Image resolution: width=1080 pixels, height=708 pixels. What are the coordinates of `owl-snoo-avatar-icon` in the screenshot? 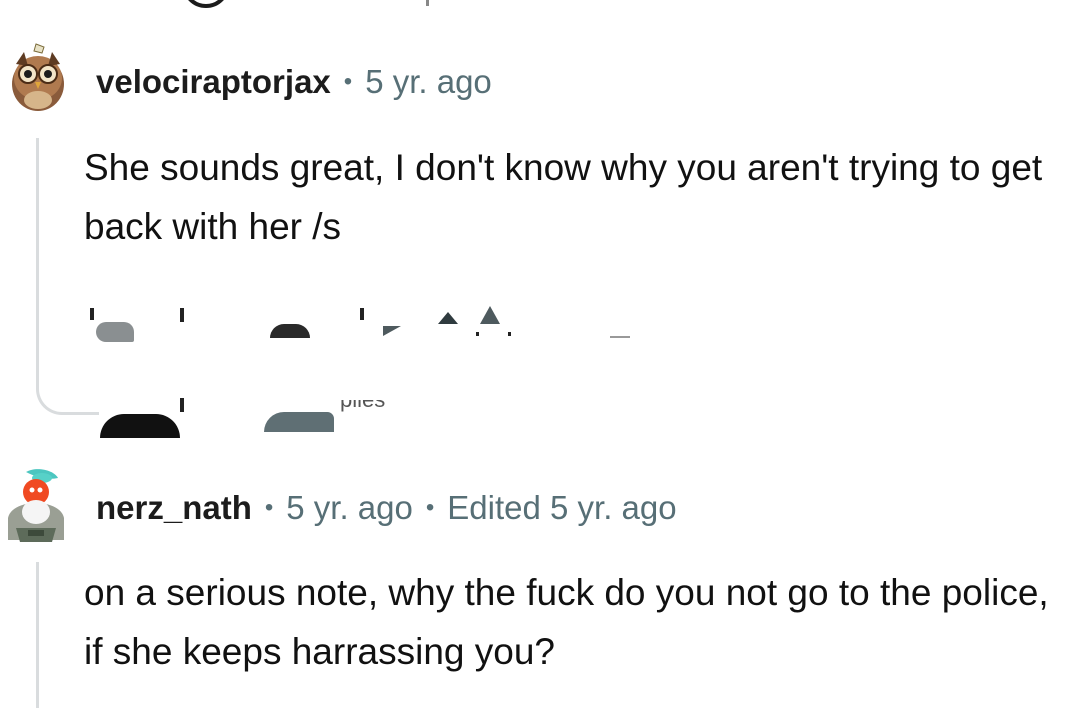 It's located at (38, 76).